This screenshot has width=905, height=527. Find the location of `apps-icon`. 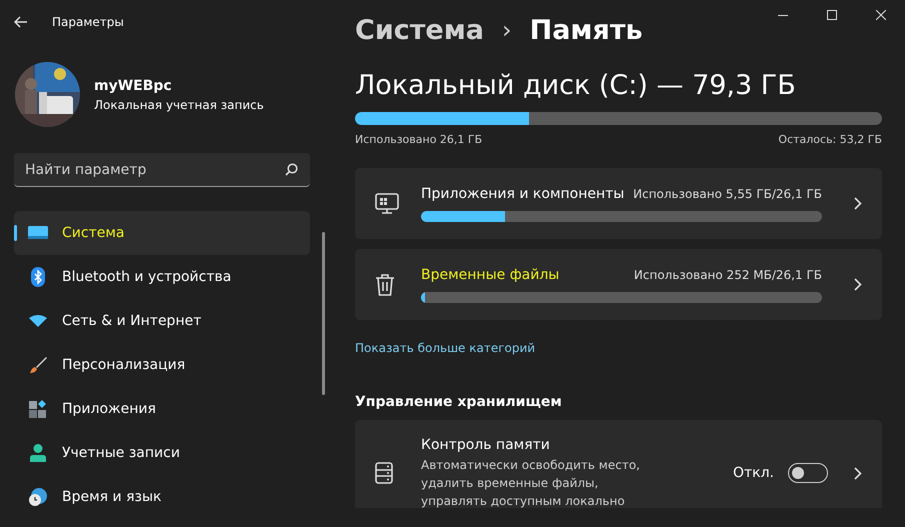

apps-icon is located at coordinates (38, 409).